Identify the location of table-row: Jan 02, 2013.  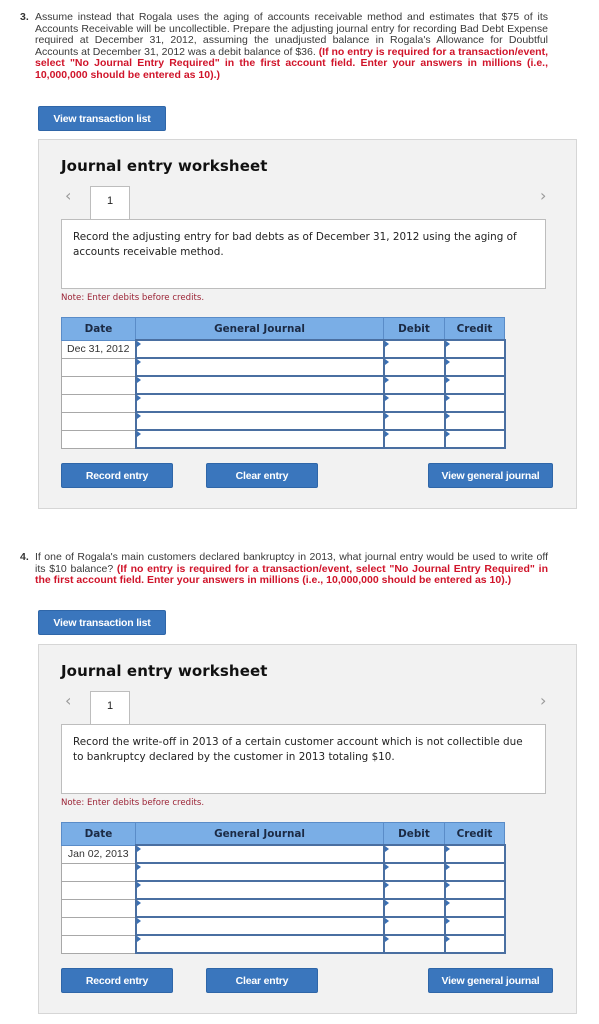
(283, 854).